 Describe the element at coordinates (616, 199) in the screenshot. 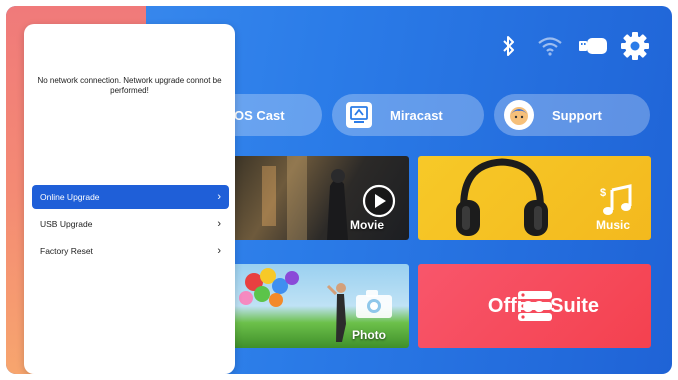

I see `music-note-icon: $` at that location.